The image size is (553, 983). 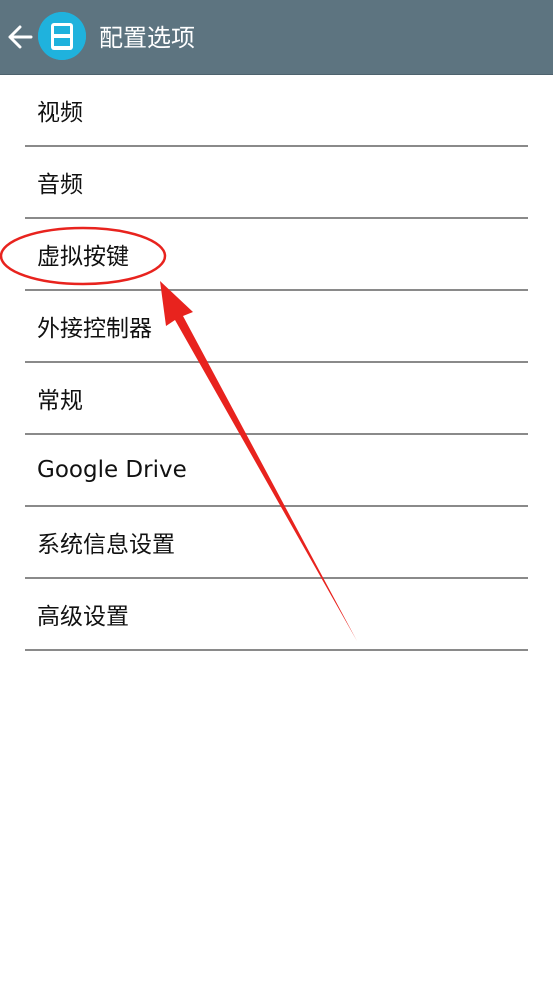 I want to click on menu-item-label: 视频, so click(x=60, y=113).